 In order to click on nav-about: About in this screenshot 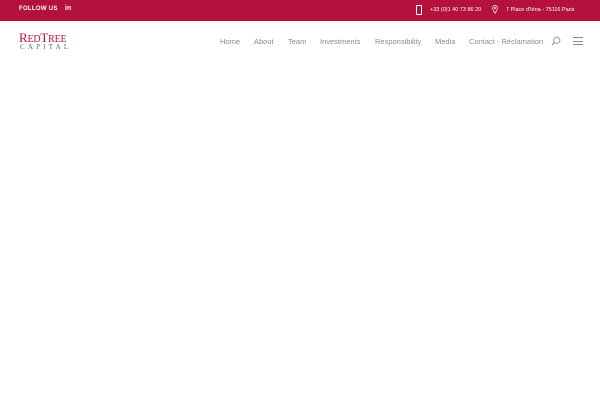, I will do `click(264, 41)`.